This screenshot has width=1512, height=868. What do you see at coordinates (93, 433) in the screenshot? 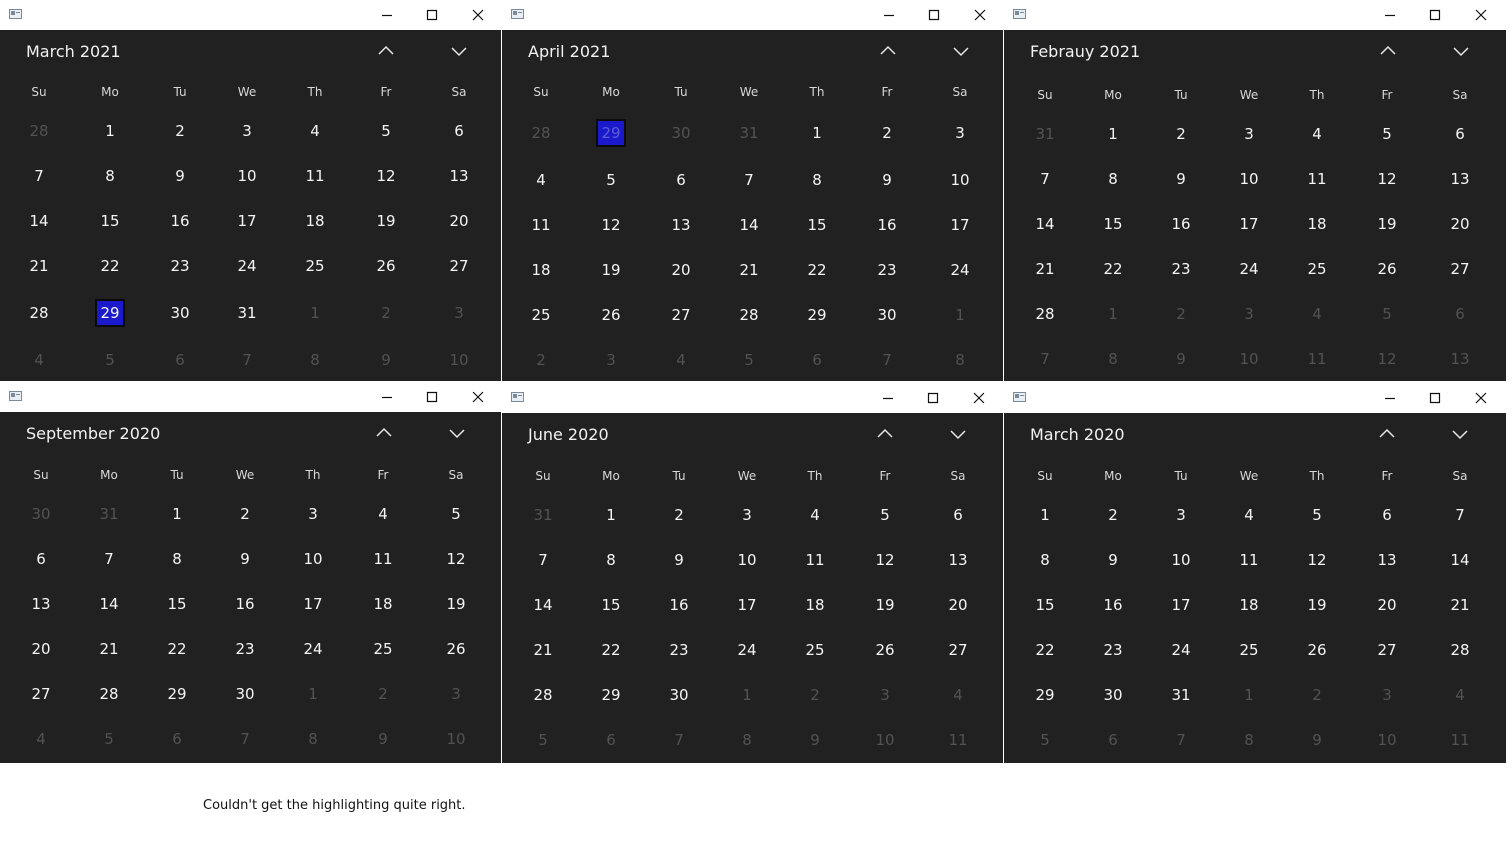
I see `month-year-button: September 2020` at bounding box center [93, 433].